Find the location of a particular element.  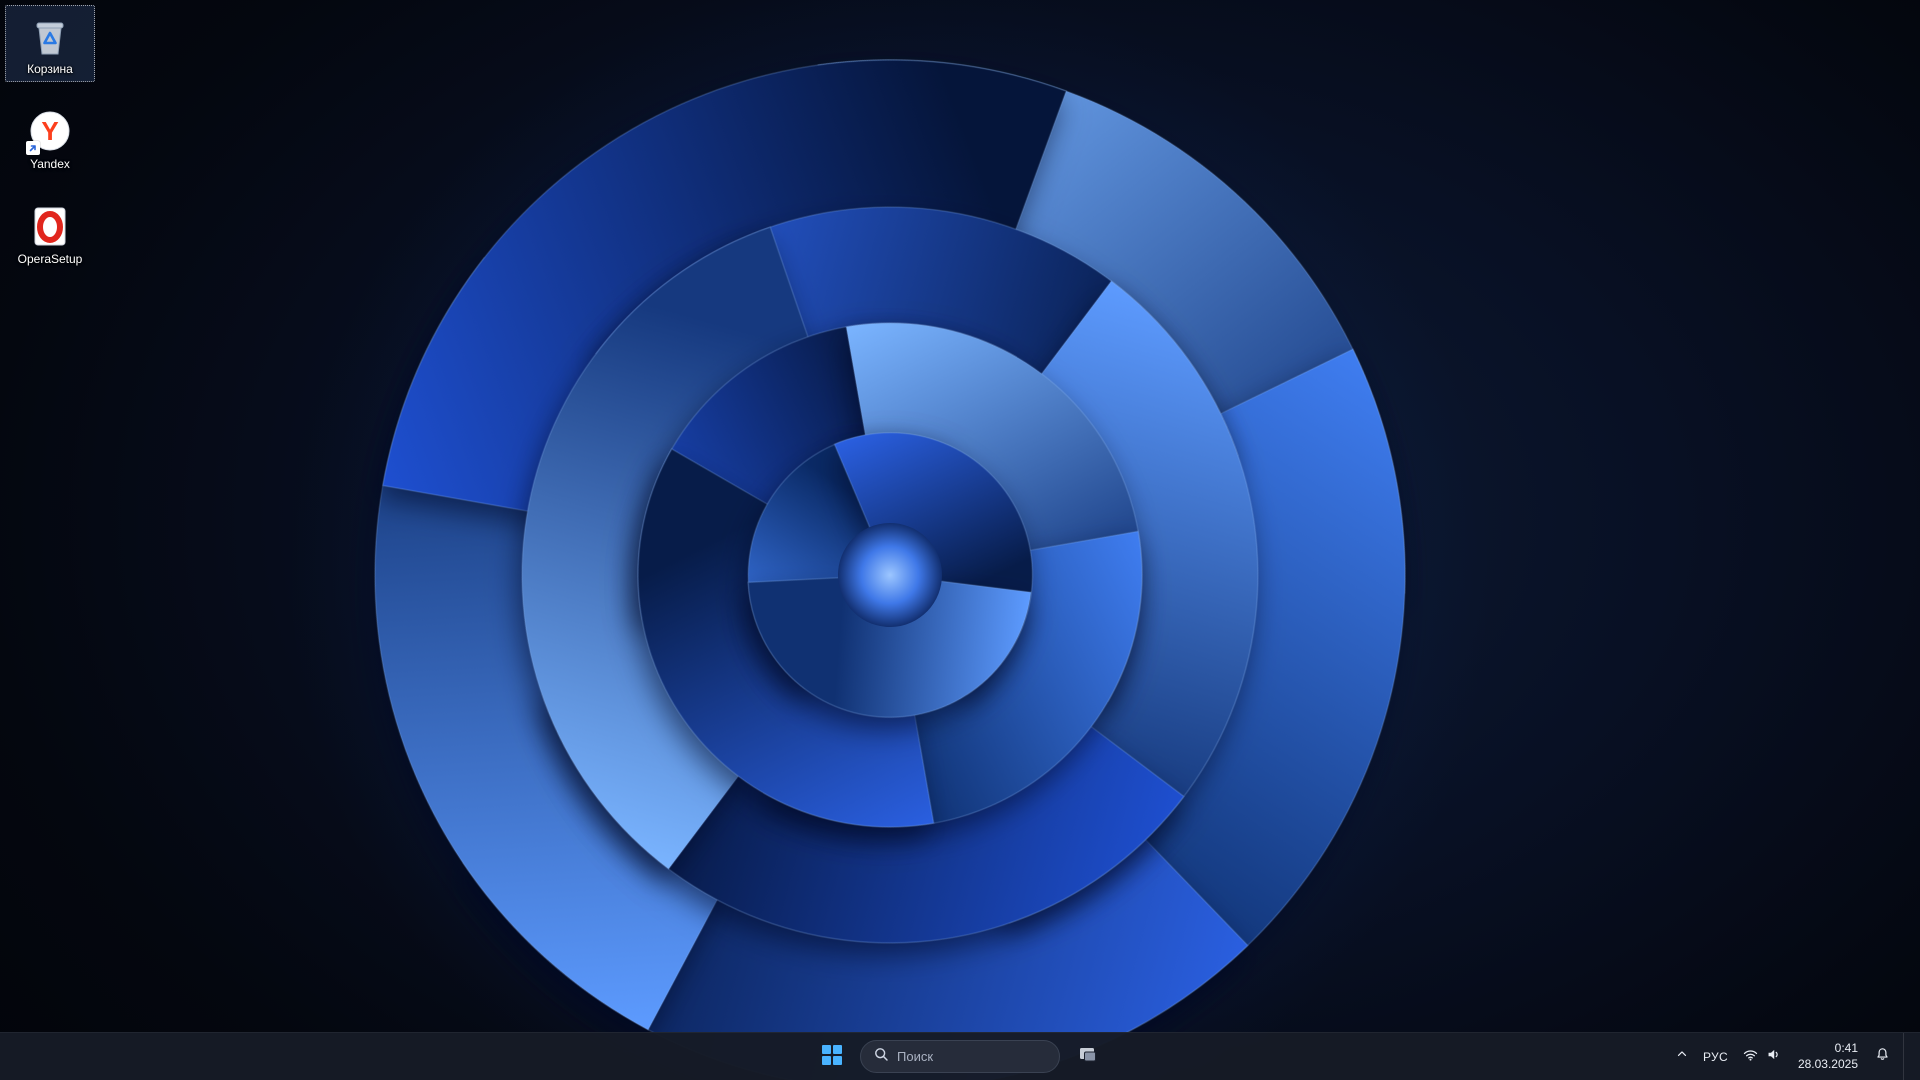

svg-text: Y is located at coordinates (49, 131).